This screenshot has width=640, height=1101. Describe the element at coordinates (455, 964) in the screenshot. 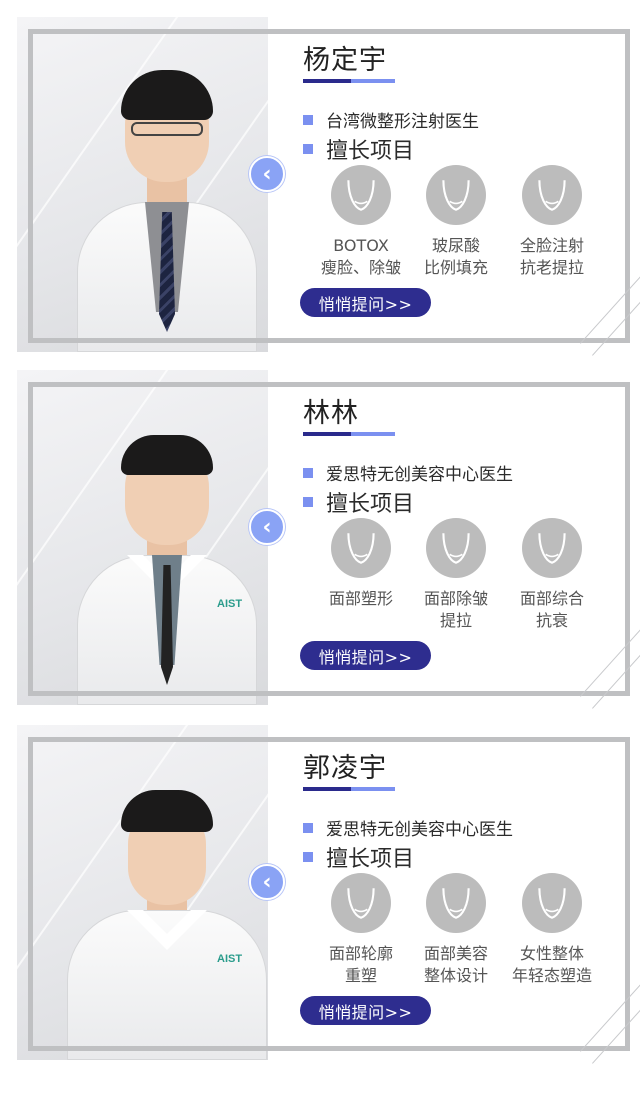

I see `skill-label: 面部美容 整体设计` at that location.